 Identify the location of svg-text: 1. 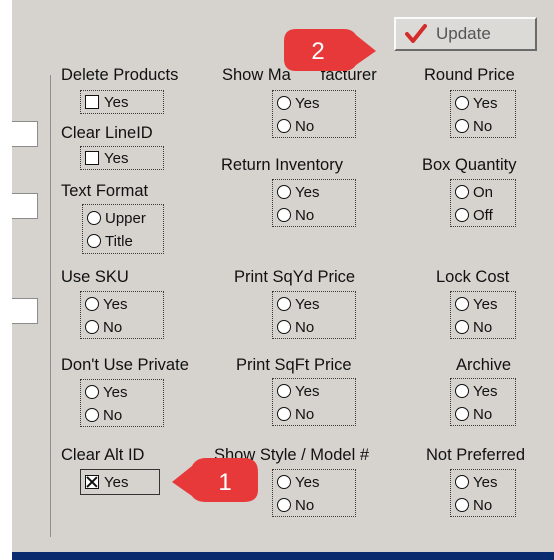
(224, 482).